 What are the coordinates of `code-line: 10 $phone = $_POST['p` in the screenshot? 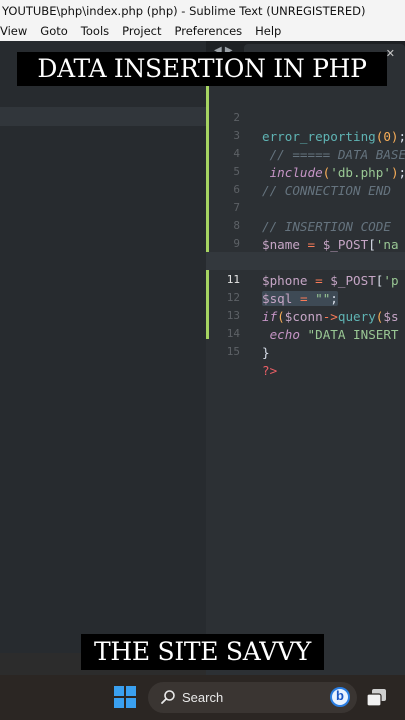 It's located at (305, 261).